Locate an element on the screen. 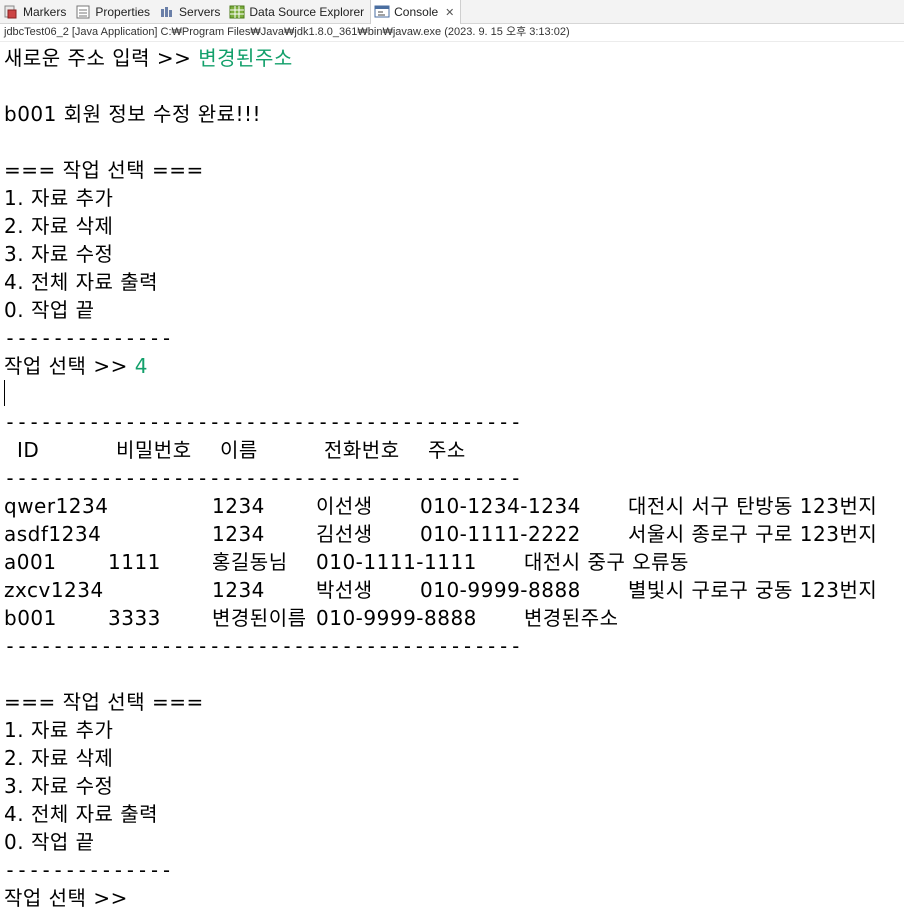 This screenshot has height=917, width=904. console-line: 새로운 주소 입력 >> 변경된주소 is located at coordinates (148, 58).